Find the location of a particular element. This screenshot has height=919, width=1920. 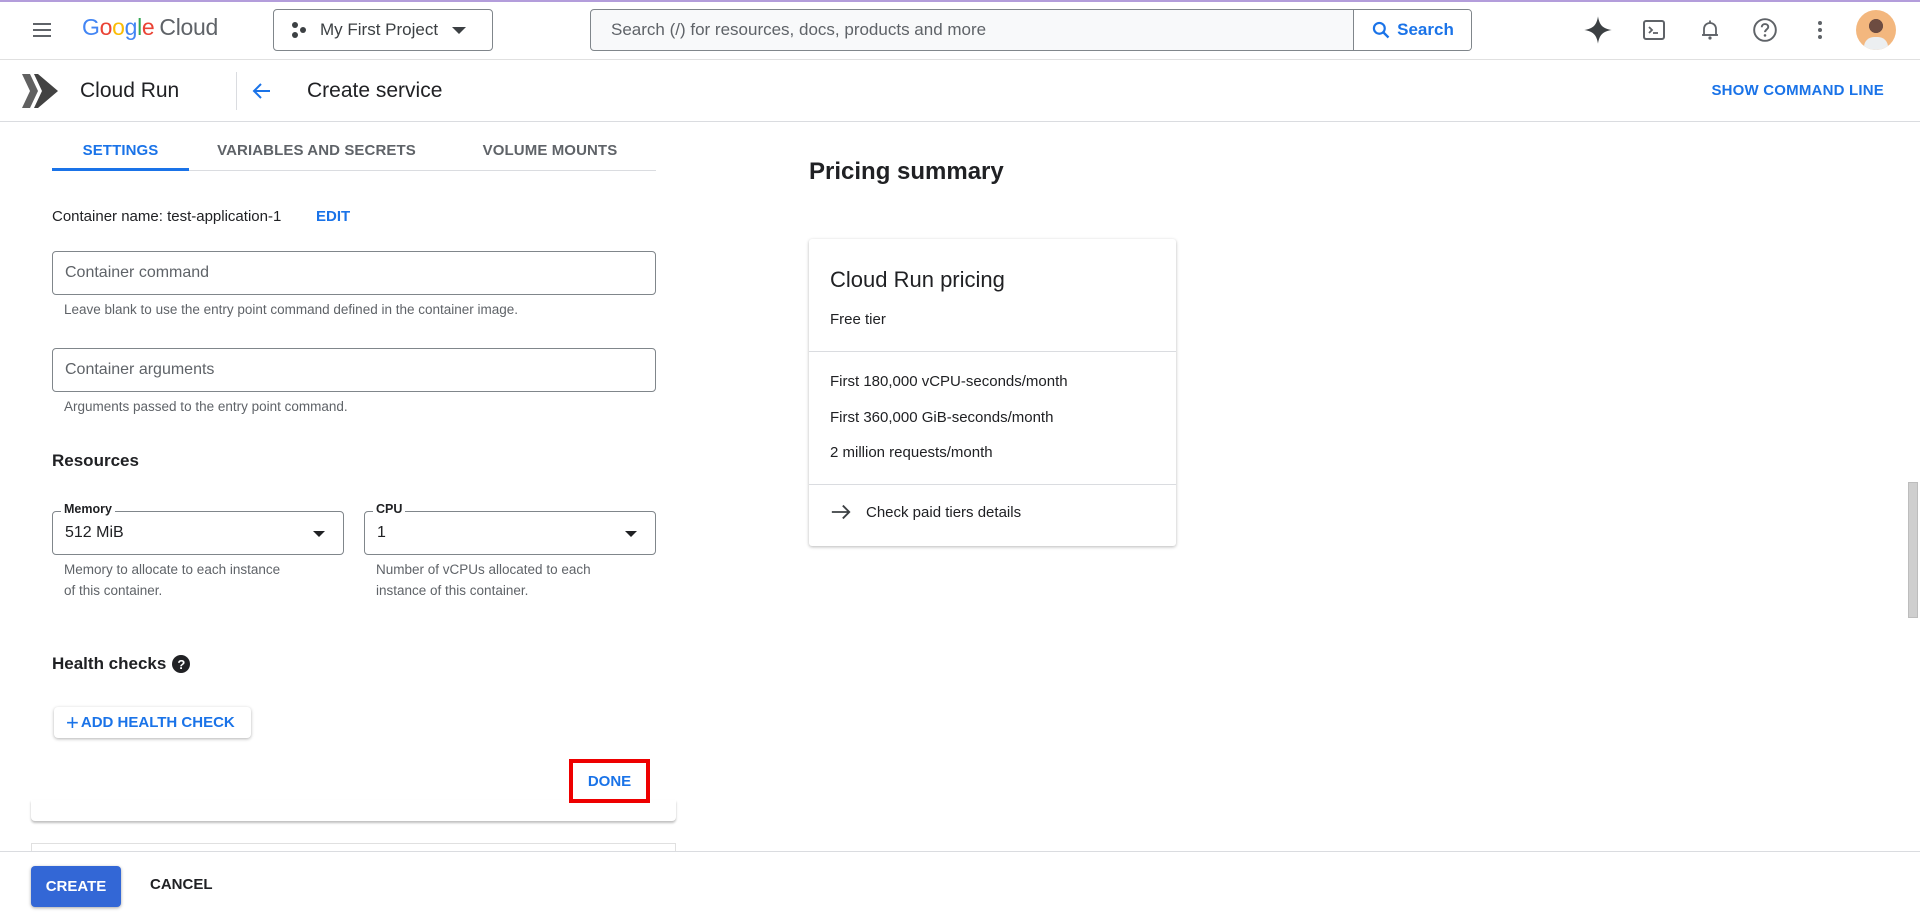

project-hierarchy-icon is located at coordinates (300, 30).